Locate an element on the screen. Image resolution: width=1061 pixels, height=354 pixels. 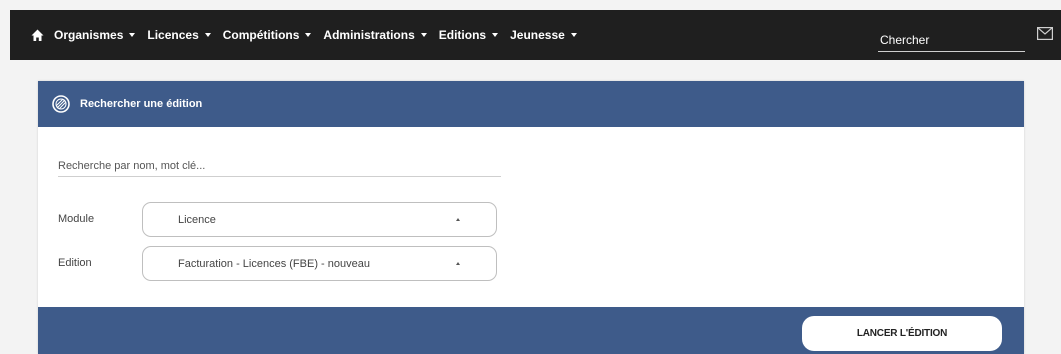
keyword-search-input is located at coordinates (279, 165).